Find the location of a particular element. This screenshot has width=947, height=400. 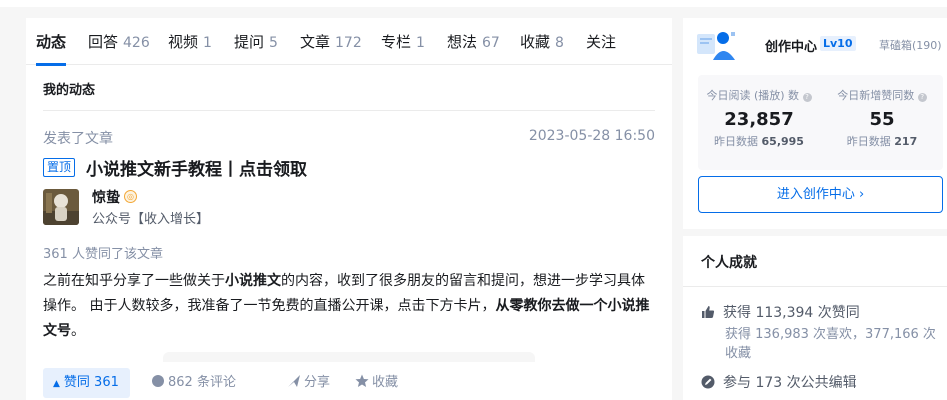

tab-label: 收藏 is located at coordinates (535, 42).